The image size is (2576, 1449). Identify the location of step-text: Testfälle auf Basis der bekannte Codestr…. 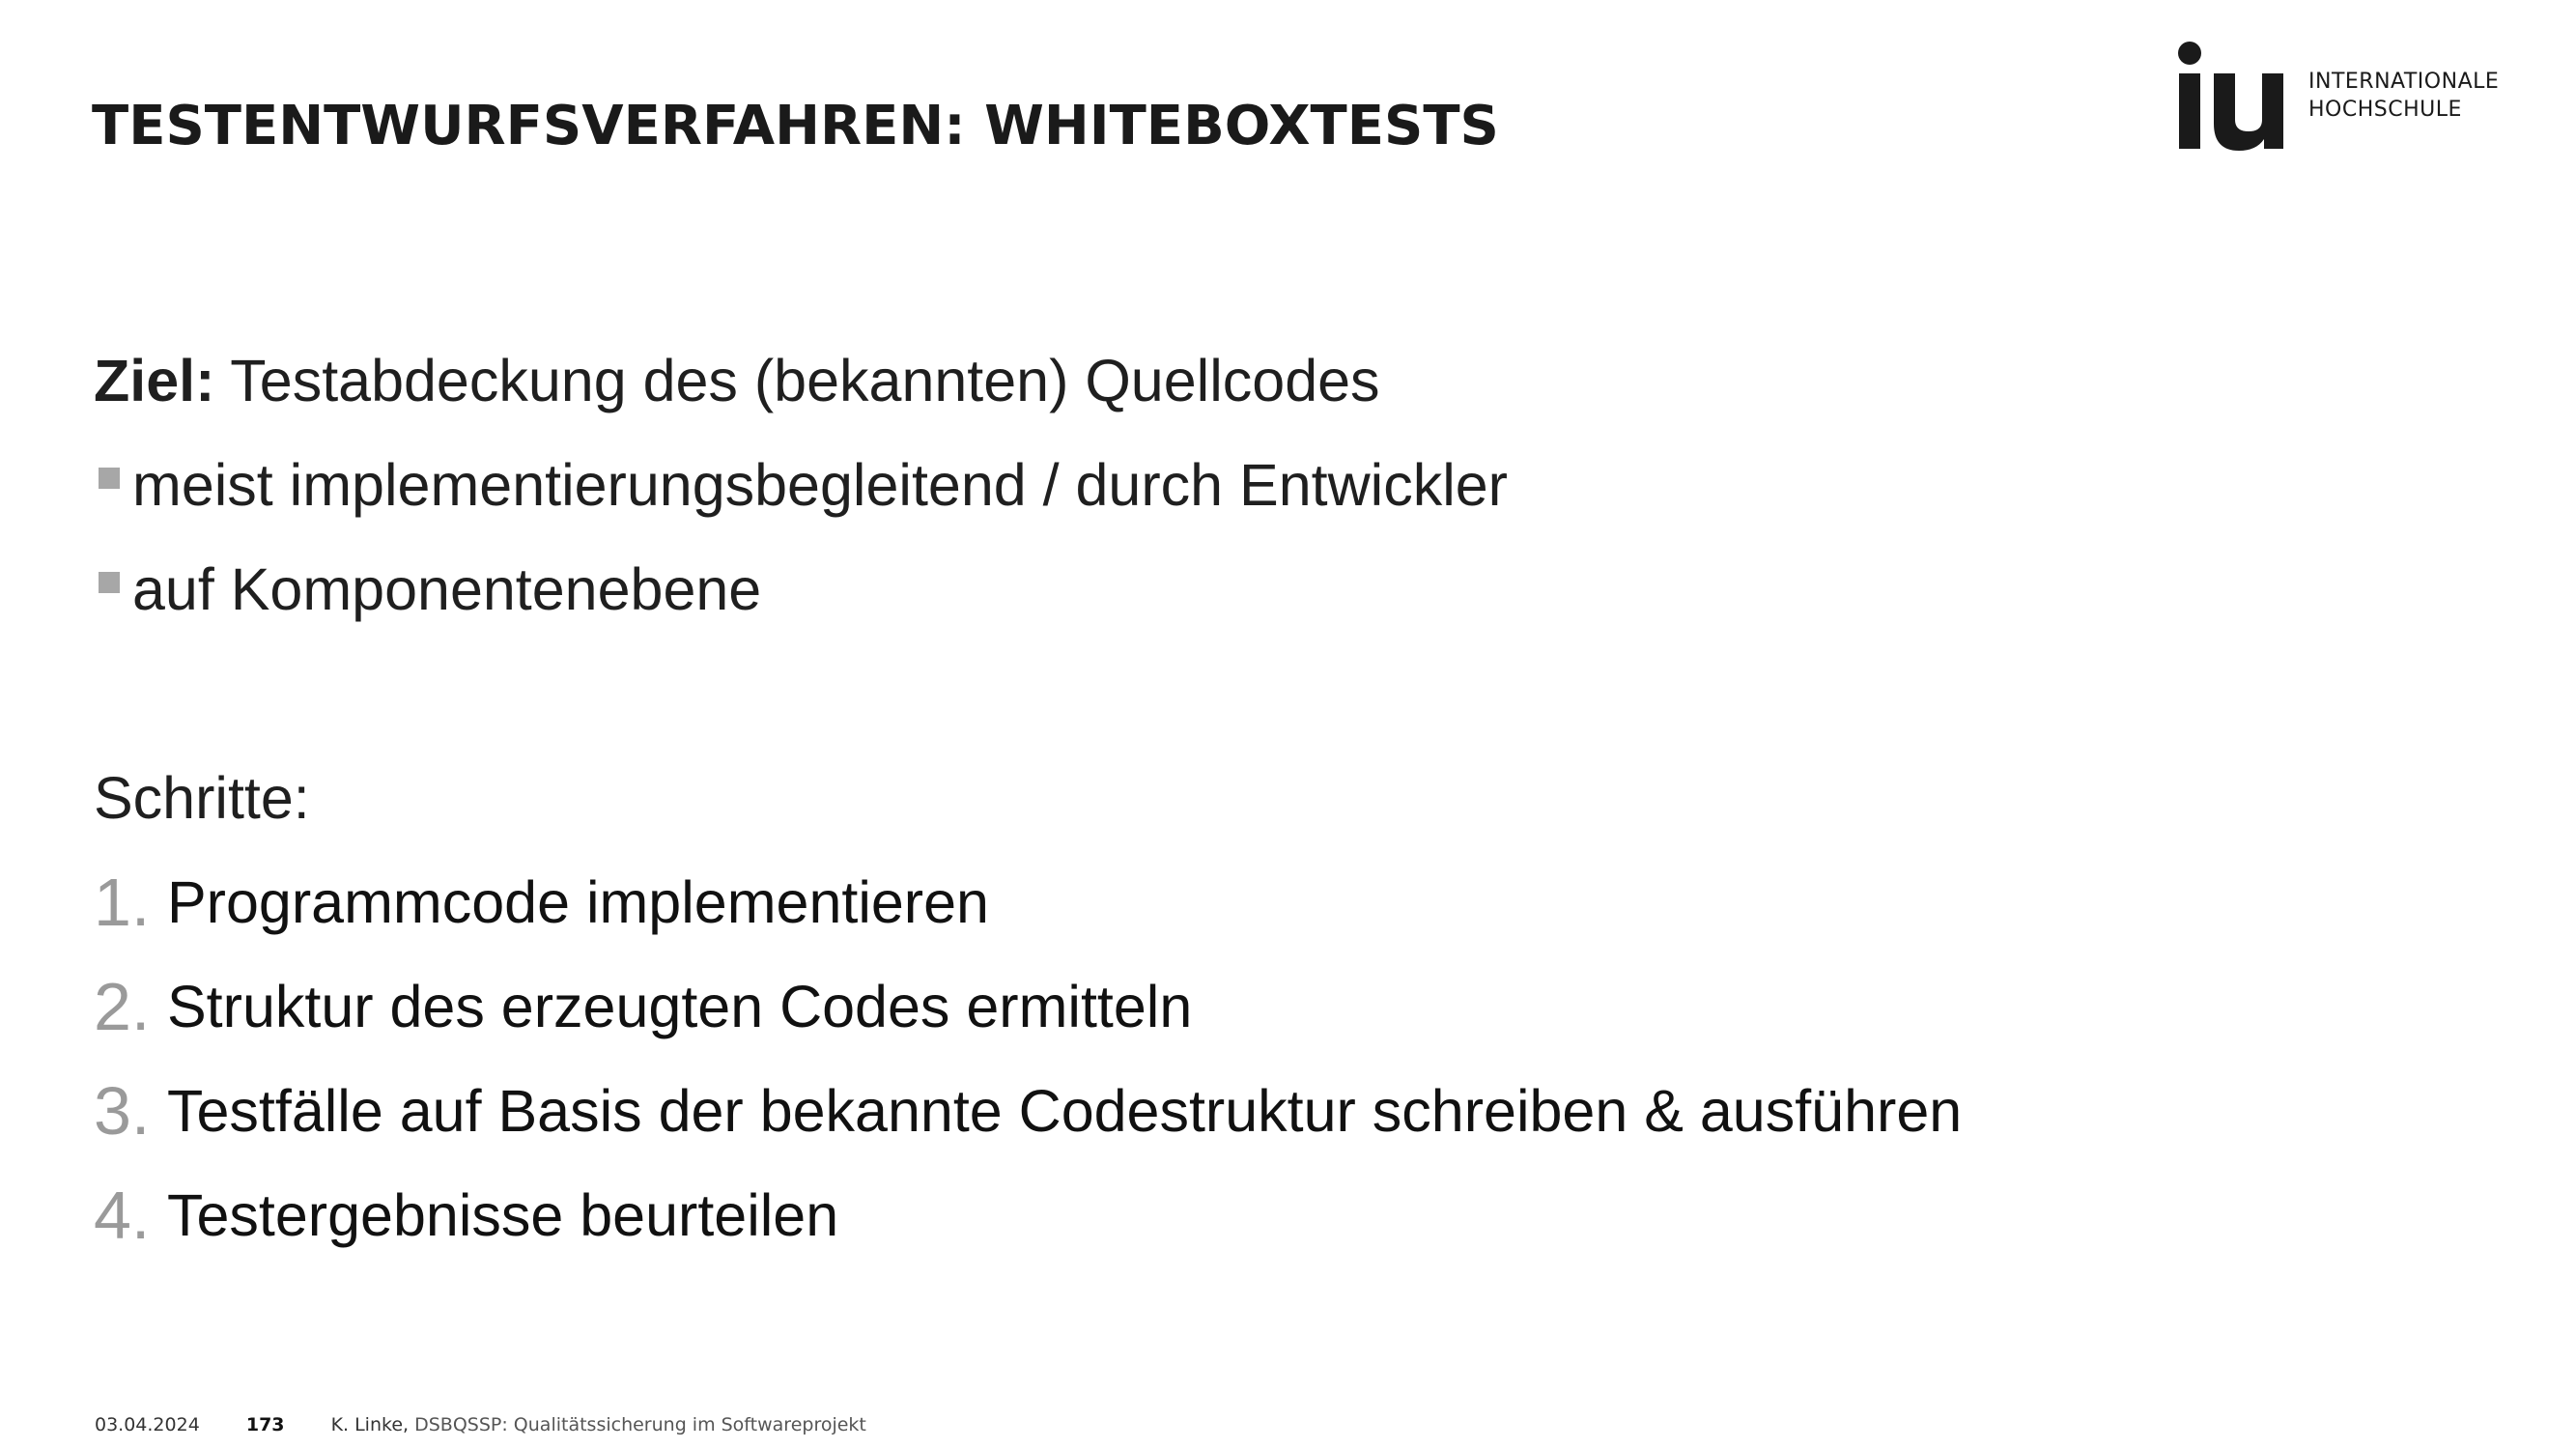
(1065, 1111).